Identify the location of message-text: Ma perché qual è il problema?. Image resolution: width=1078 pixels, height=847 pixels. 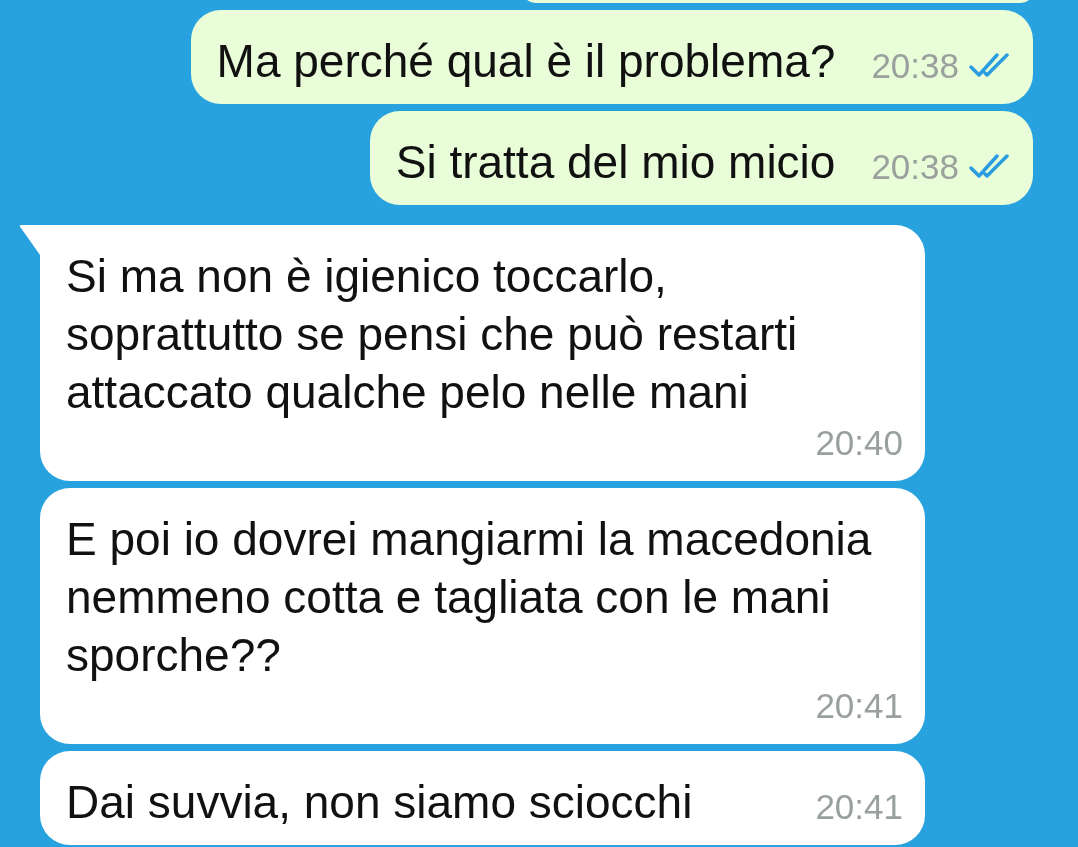
(526, 61).